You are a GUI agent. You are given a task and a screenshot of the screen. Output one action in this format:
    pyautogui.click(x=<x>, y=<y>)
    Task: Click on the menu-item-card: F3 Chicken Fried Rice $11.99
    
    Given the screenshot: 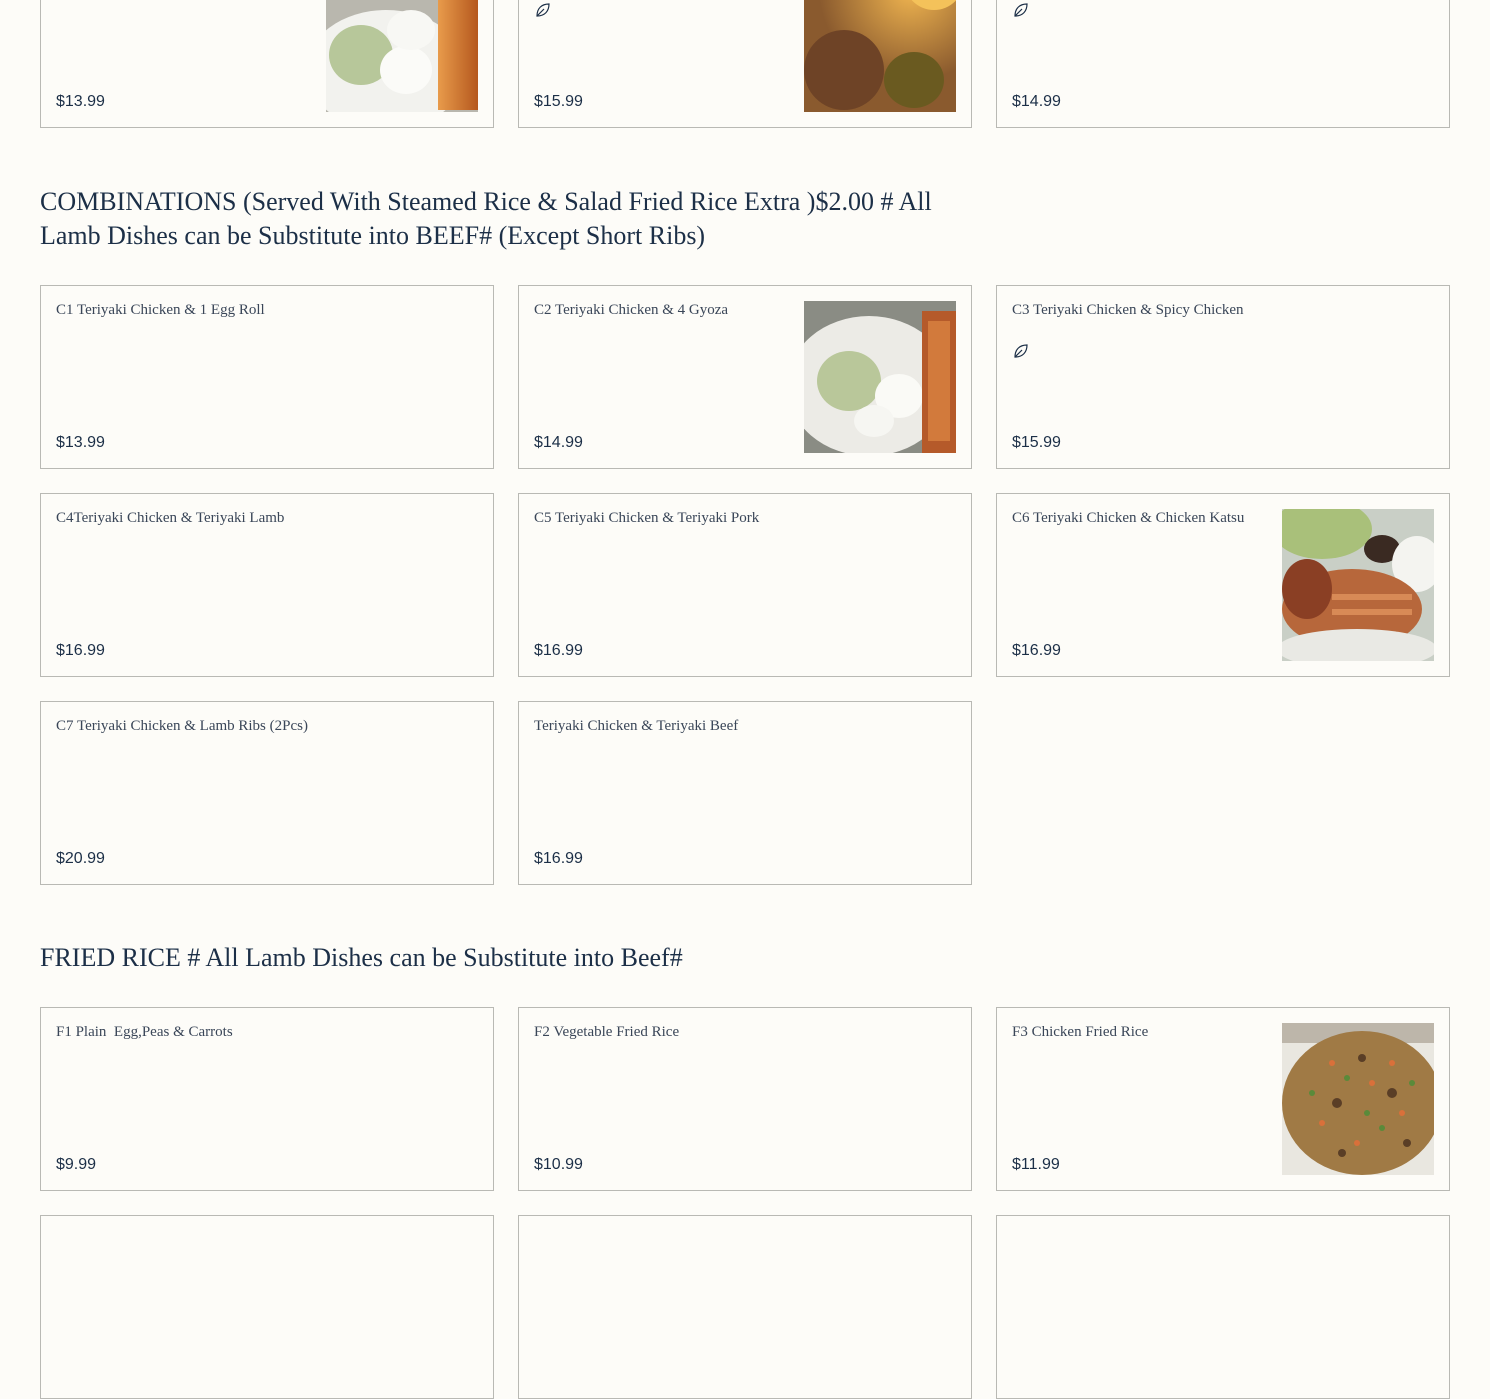 What is the action you would take?
    pyautogui.click(x=1223, y=1099)
    